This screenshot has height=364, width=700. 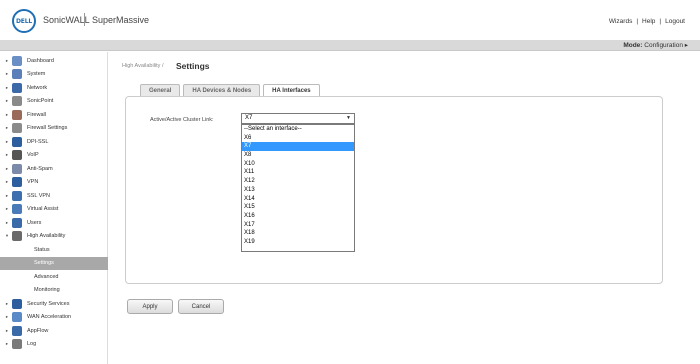 I want to click on sidebar-item-label: Log, so click(x=32, y=344).